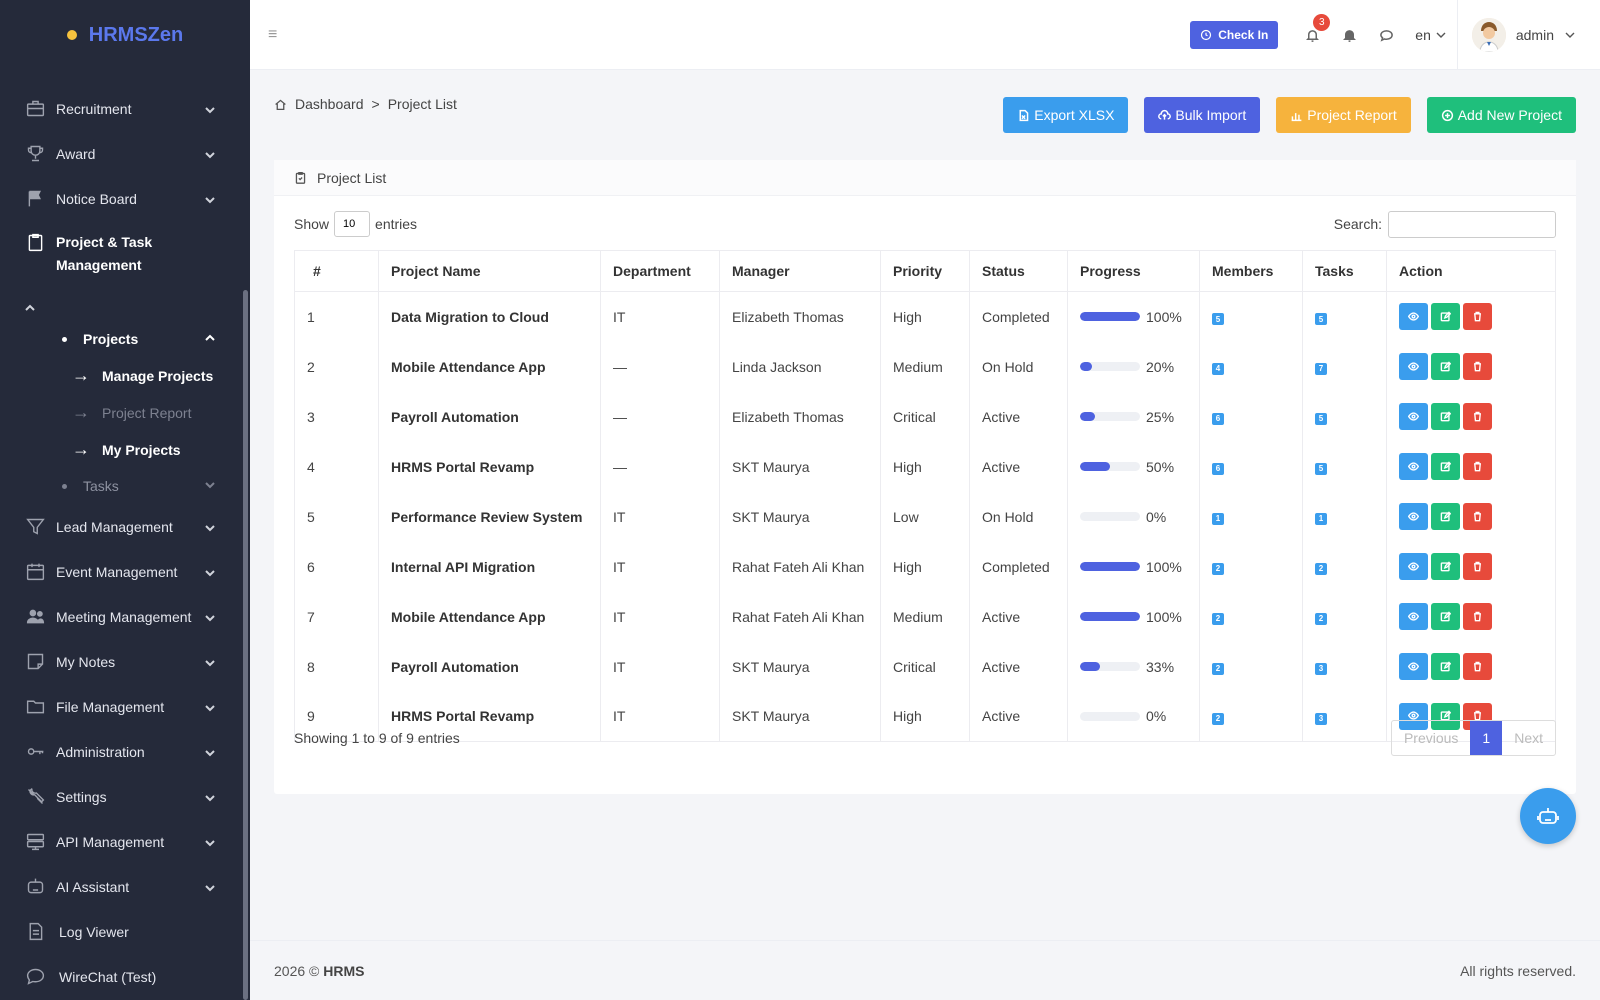 Image resolution: width=1600 pixels, height=1000 pixels. What do you see at coordinates (1234, 35) in the screenshot?
I see `check-in-button: Check In` at bounding box center [1234, 35].